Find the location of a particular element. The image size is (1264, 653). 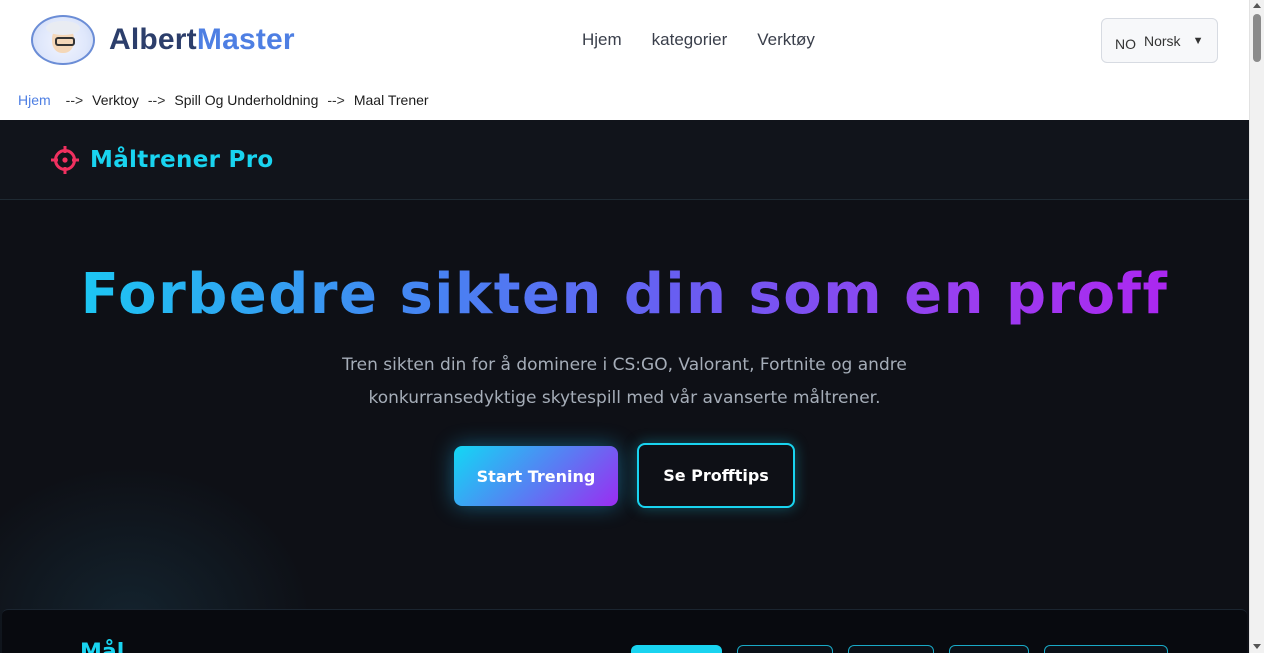

nav-link-categories: kategorier is located at coordinates (690, 40).